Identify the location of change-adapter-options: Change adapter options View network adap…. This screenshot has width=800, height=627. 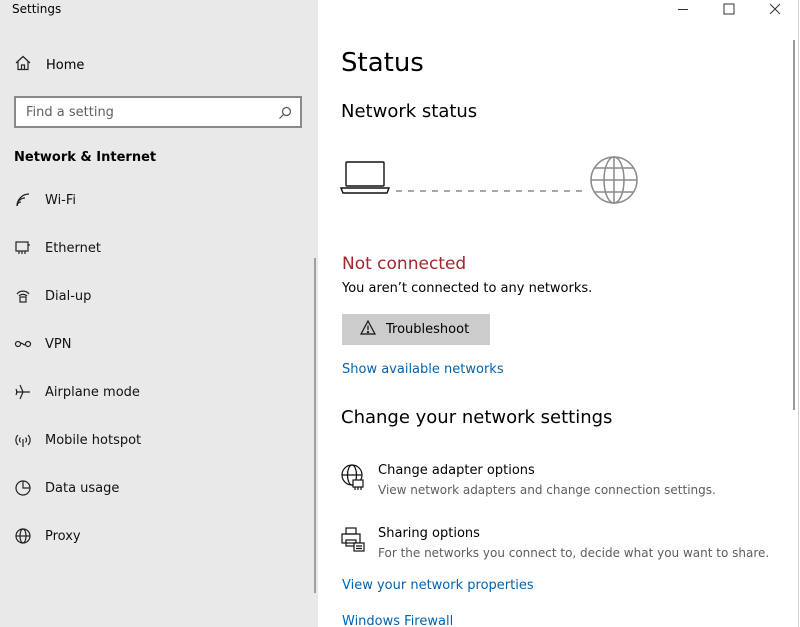
(560, 485).